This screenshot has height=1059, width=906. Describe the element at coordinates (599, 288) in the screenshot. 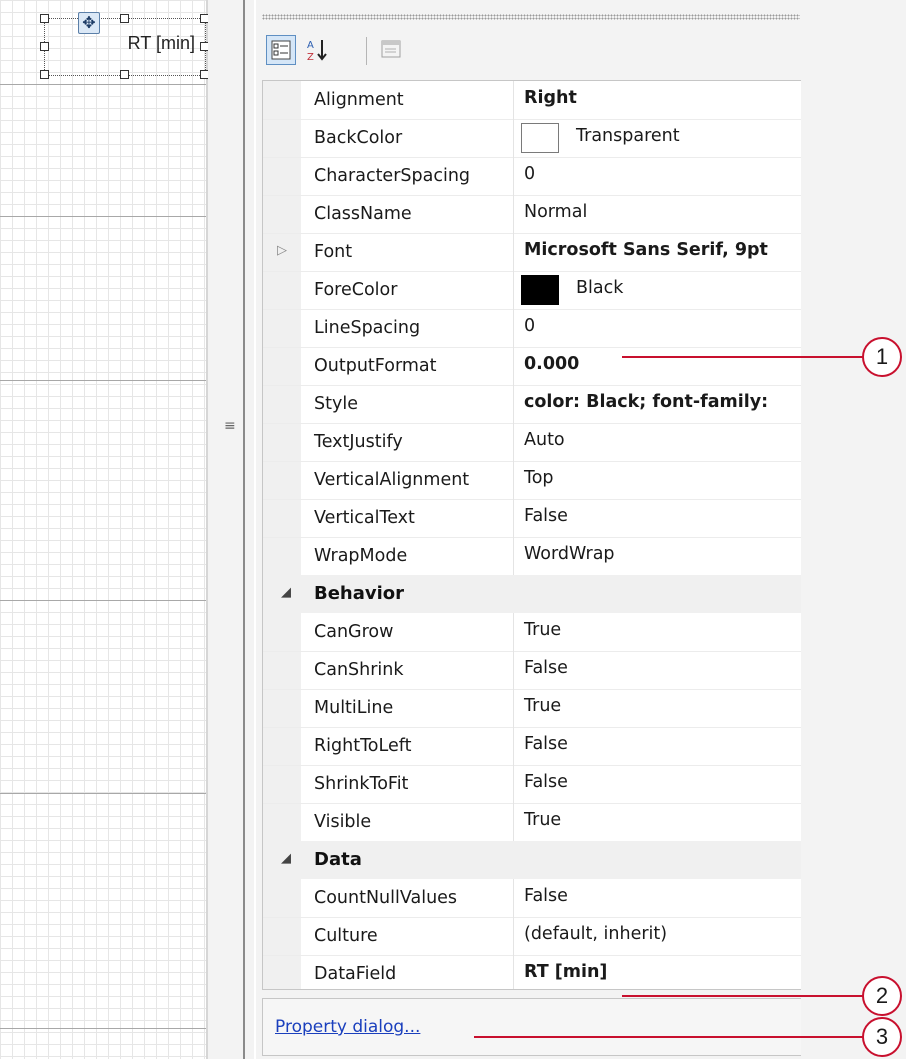

I see `property-value: Black` at that location.